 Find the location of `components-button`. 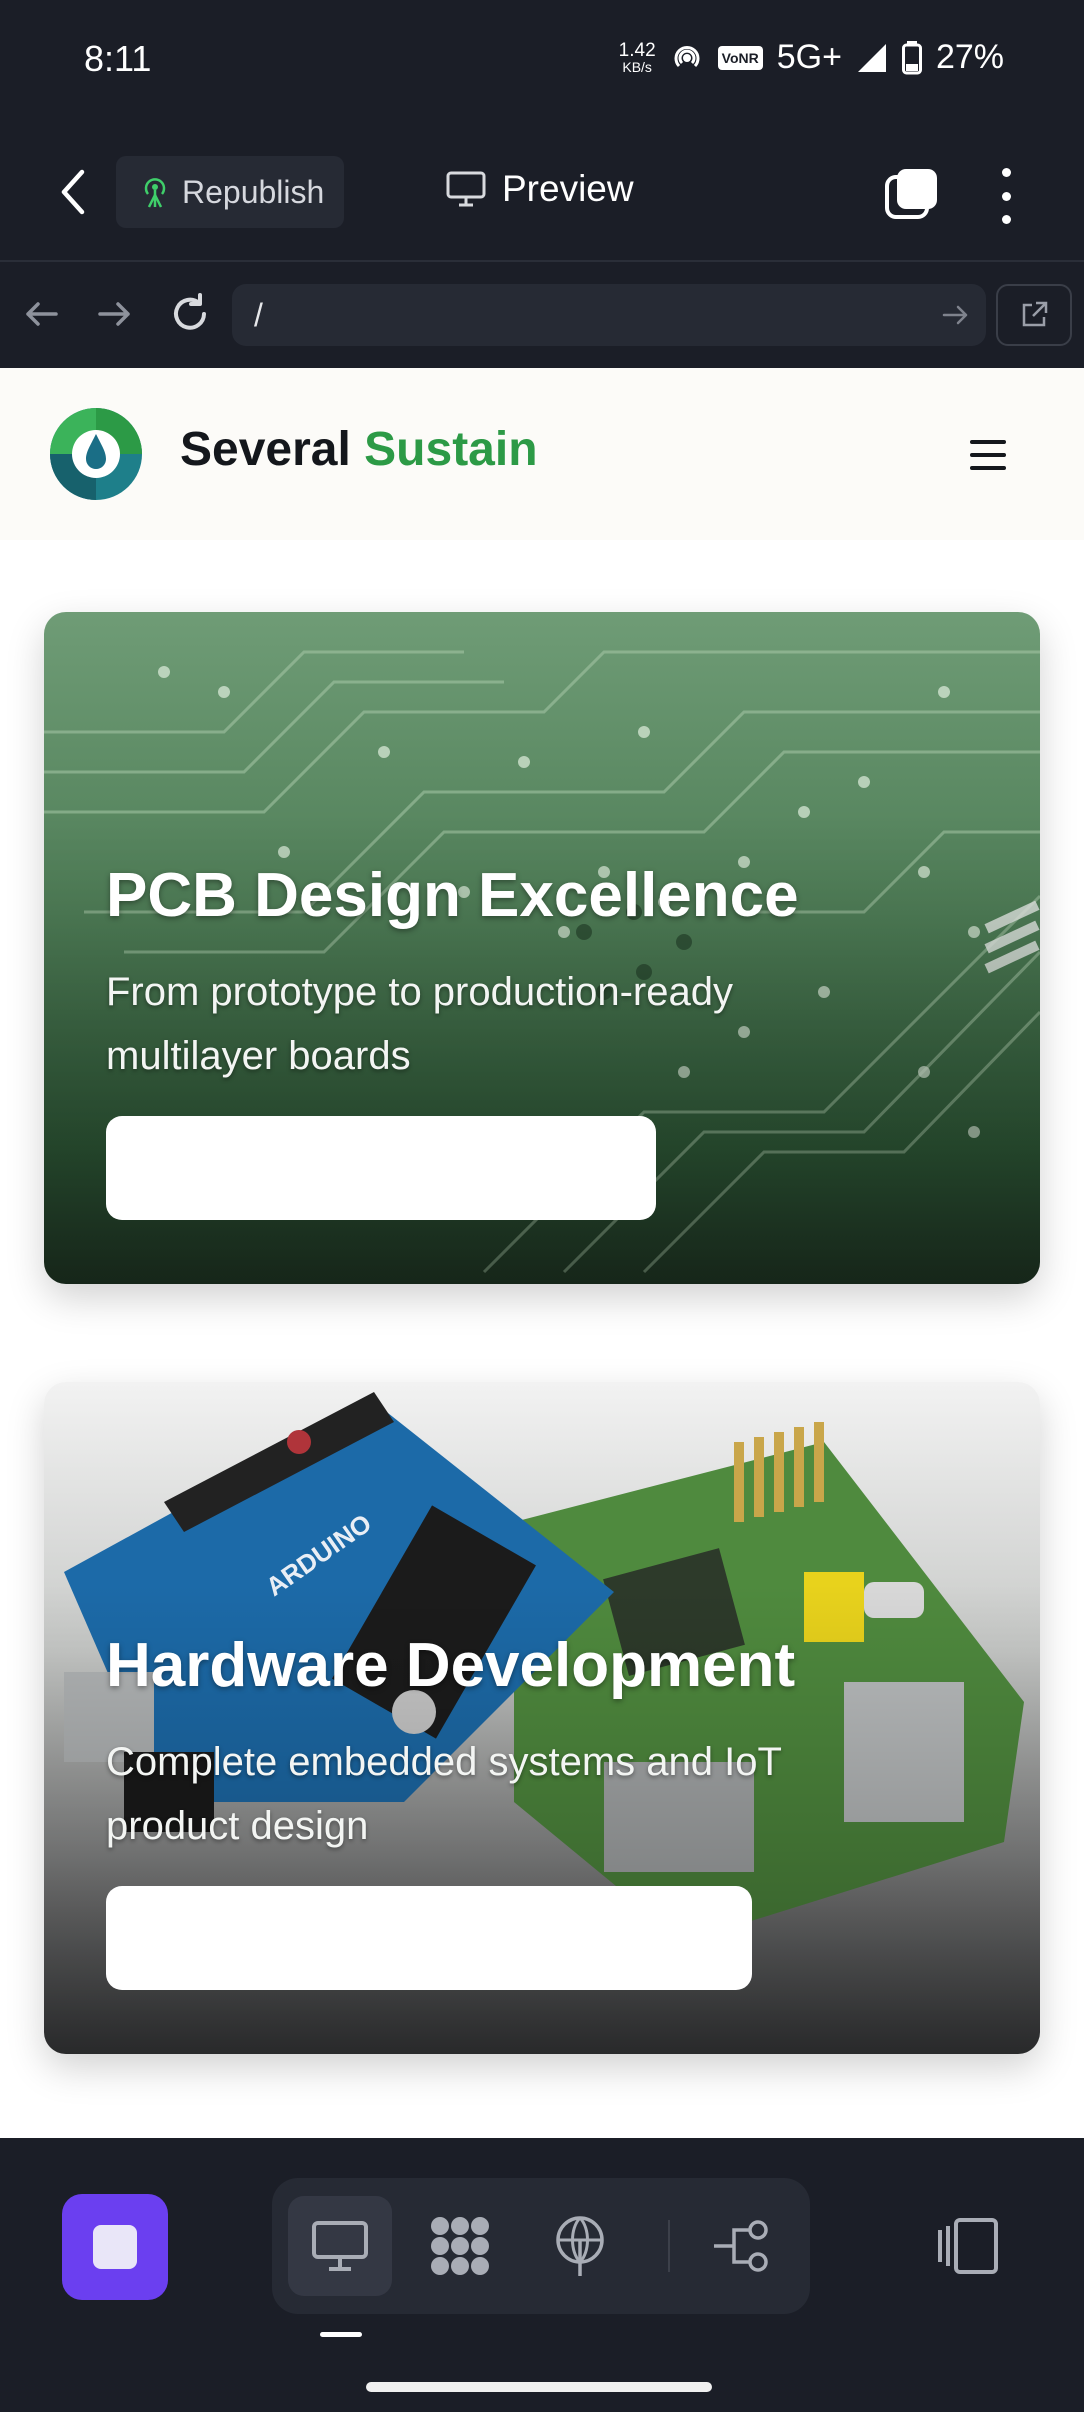

components-button is located at coordinates (460, 2246).